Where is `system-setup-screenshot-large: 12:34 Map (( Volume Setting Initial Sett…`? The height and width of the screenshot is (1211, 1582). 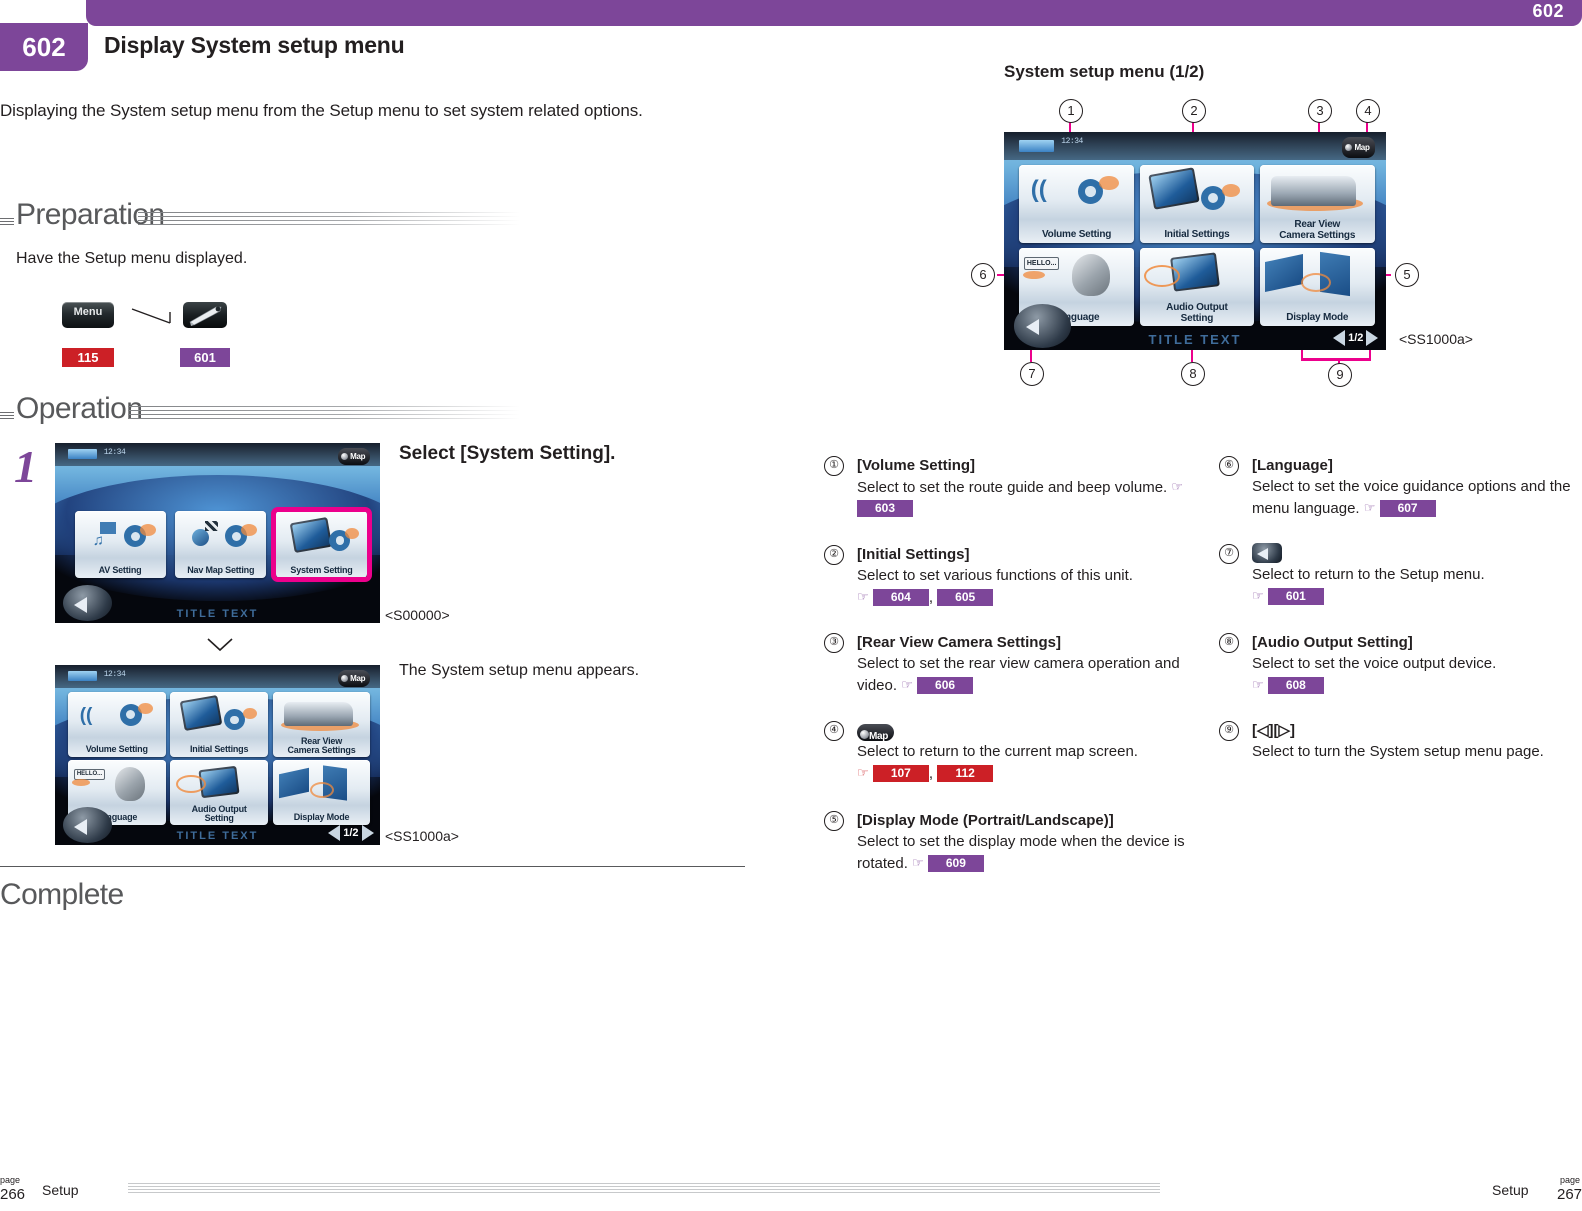
system-setup-screenshot-large: 12:34 Map (( Volume Setting Initial Sett… is located at coordinates (1195, 241).